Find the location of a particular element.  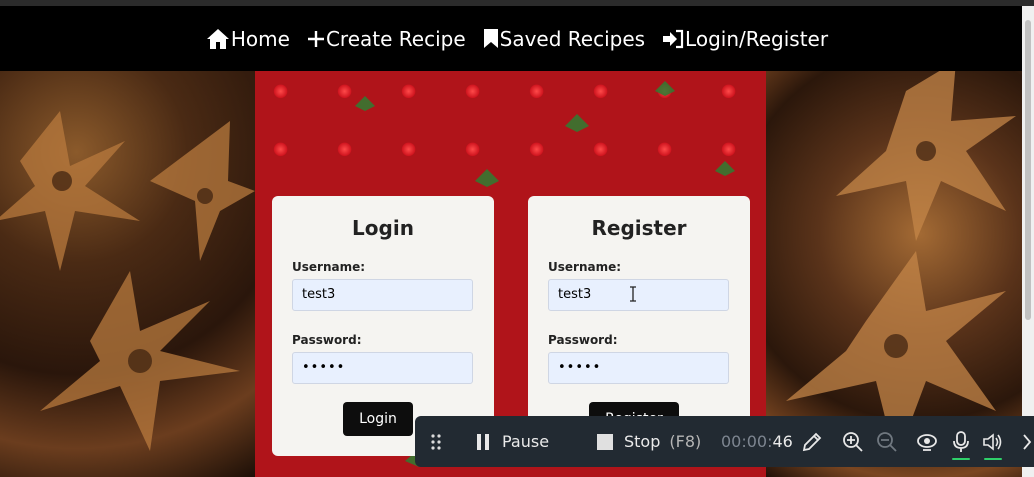

stop-button: Stop (F8) is located at coordinates (648, 441).